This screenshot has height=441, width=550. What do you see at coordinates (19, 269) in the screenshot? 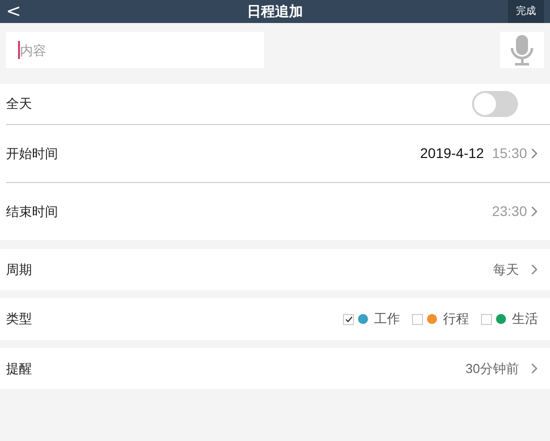
I see `row-label: 周期` at bounding box center [19, 269].